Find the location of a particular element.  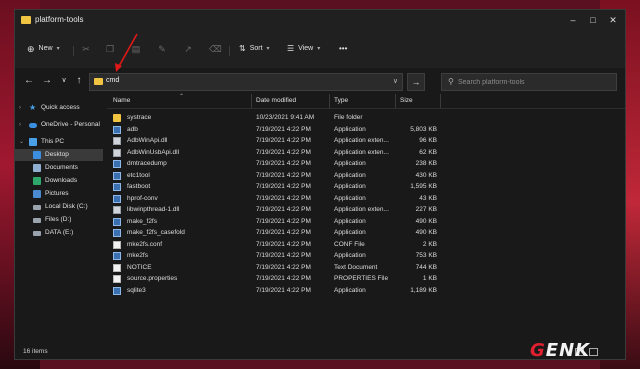

file-size: 62 KB is located at coordinates (428, 152).